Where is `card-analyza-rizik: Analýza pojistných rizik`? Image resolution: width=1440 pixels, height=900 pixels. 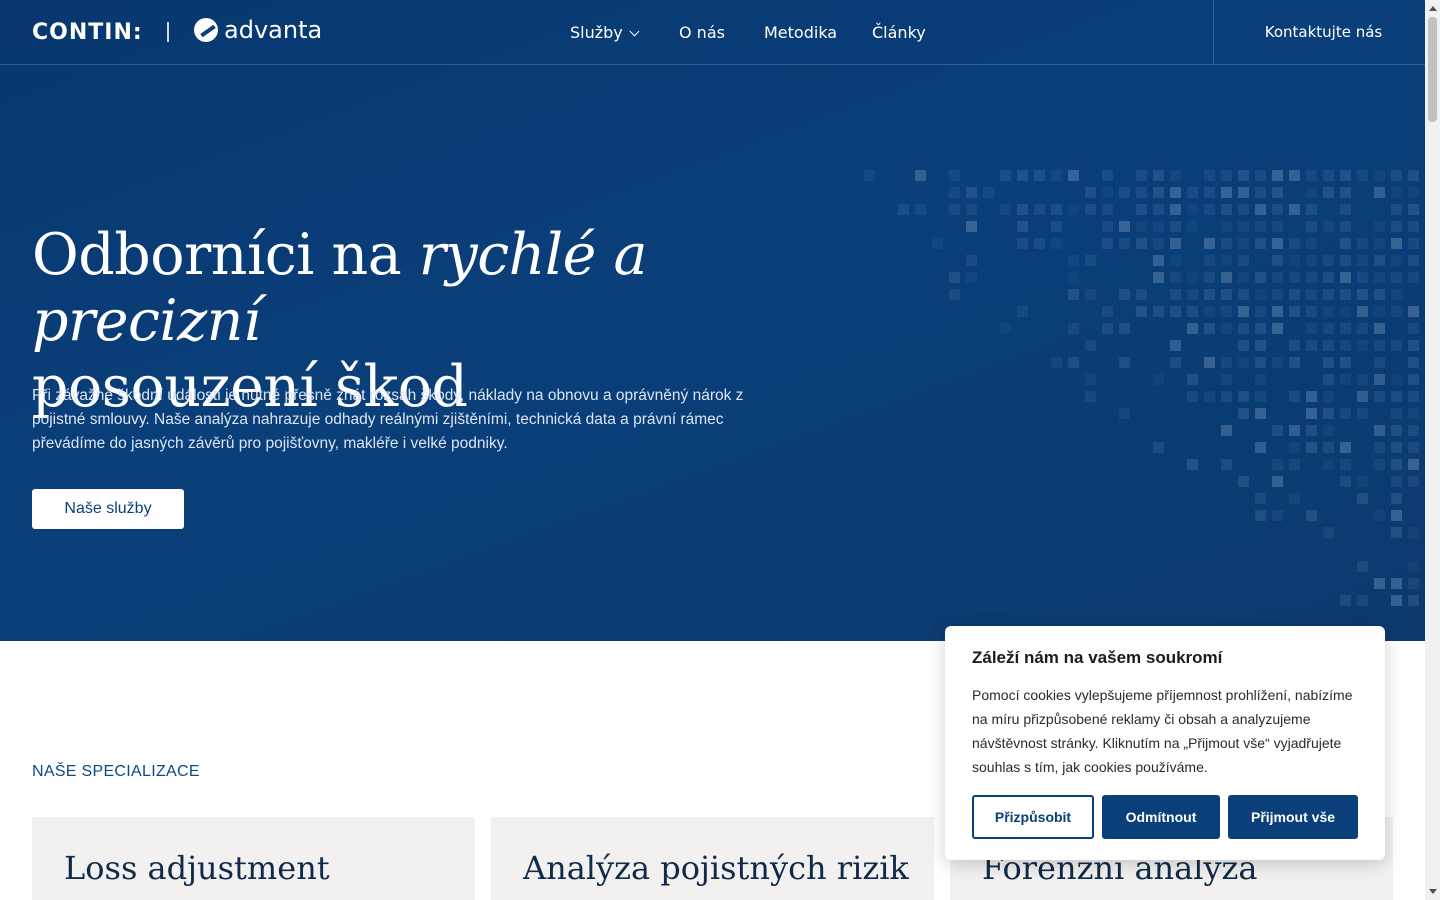
card-analyza-rizik: Analýza pojistných rizik is located at coordinates (712, 858).